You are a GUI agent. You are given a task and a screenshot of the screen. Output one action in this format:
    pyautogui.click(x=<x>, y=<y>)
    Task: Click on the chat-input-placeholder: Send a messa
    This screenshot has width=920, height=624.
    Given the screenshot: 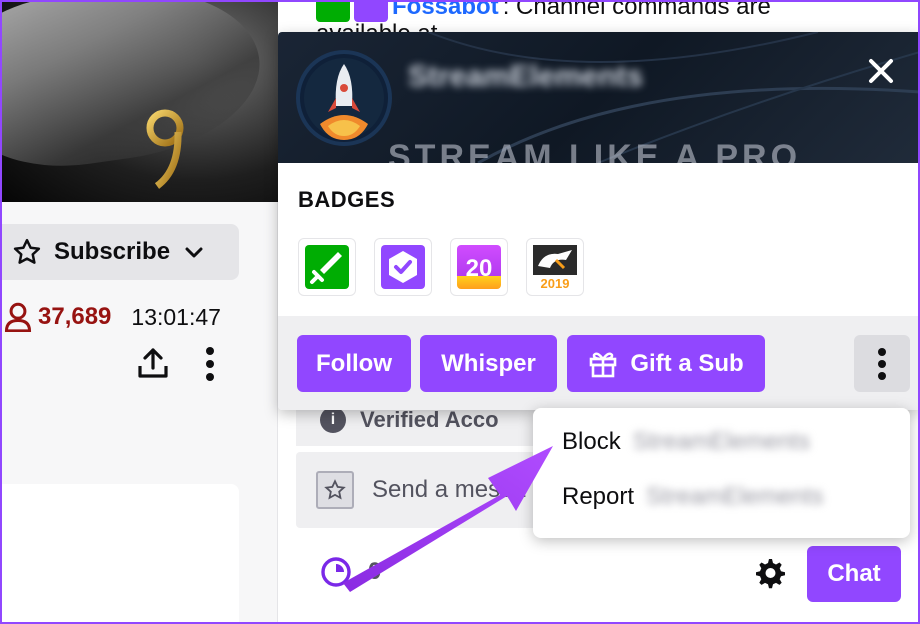 What is the action you would take?
    pyautogui.click(x=449, y=489)
    